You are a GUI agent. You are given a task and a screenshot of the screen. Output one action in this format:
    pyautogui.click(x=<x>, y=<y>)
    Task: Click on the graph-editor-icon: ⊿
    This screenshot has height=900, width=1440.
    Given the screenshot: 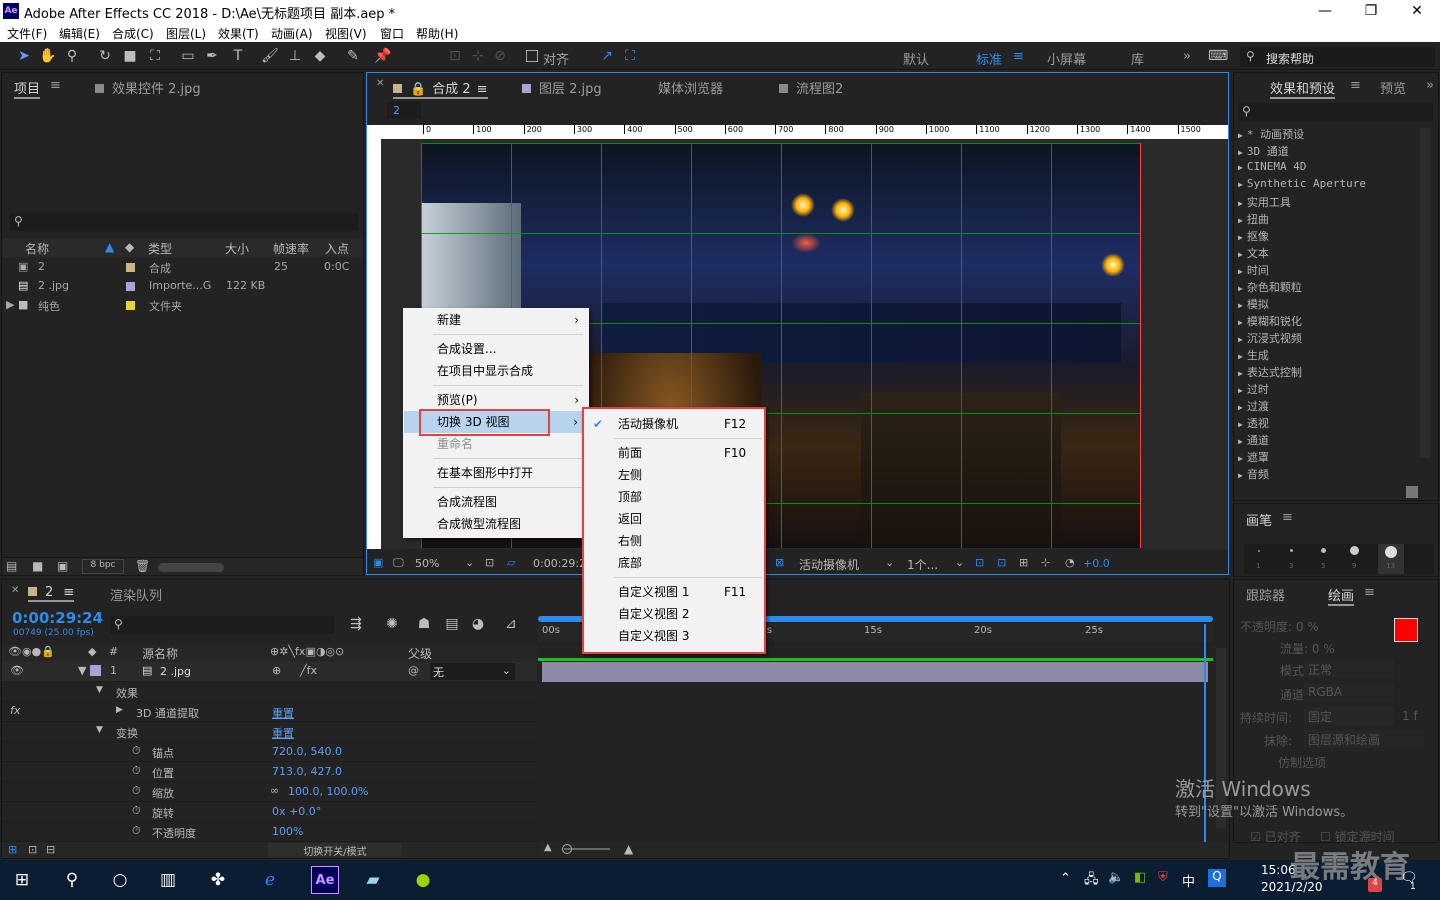 What is the action you would take?
    pyautogui.click(x=511, y=624)
    